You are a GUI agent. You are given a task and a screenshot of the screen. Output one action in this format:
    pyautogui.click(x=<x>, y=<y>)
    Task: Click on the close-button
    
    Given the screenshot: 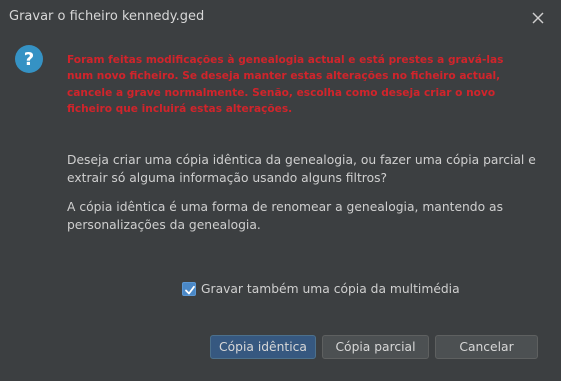 What is the action you would take?
    pyautogui.click(x=538, y=18)
    